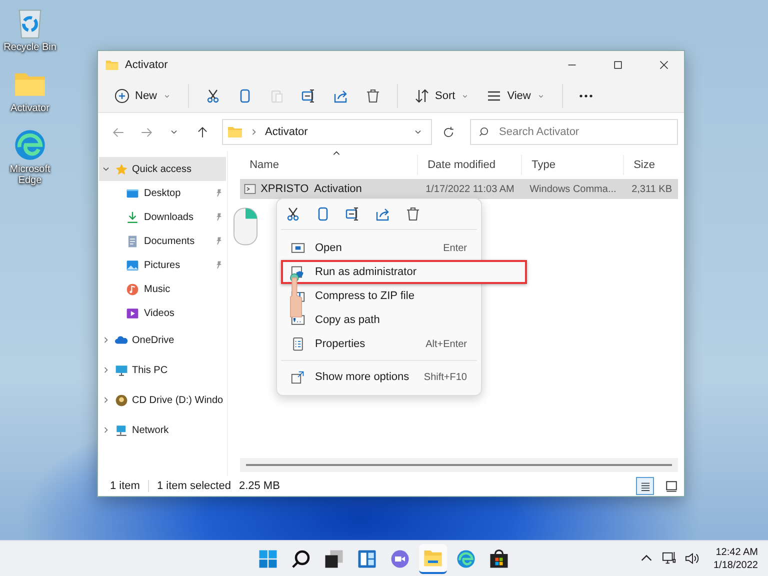 The image size is (768, 576). What do you see at coordinates (645, 486) in the screenshot?
I see `details-view-button` at bounding box center [645, 486].